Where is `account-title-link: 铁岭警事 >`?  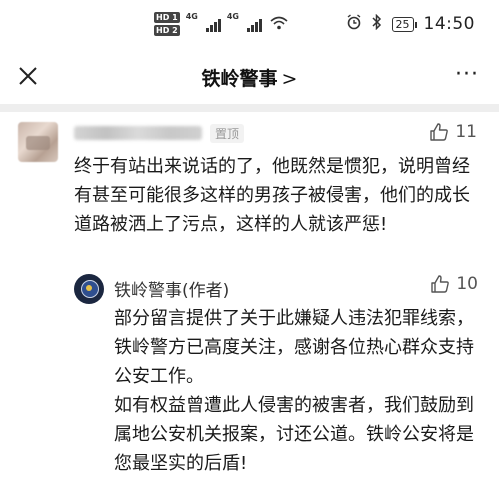 account-title-link: 铁岭警事 > is located at coordinates (249, 77).